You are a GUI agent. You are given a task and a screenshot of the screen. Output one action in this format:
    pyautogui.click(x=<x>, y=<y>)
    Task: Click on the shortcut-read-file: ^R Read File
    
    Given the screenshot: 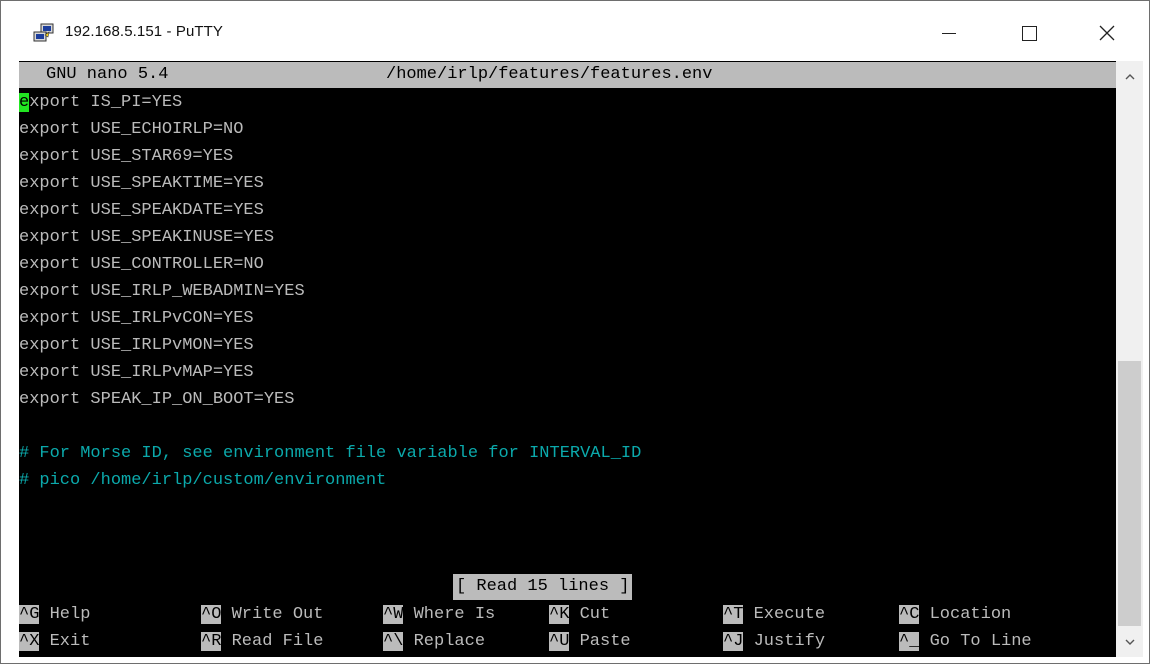 What is the action you would take?
    pyautogui.click(x=262, y=641)
    